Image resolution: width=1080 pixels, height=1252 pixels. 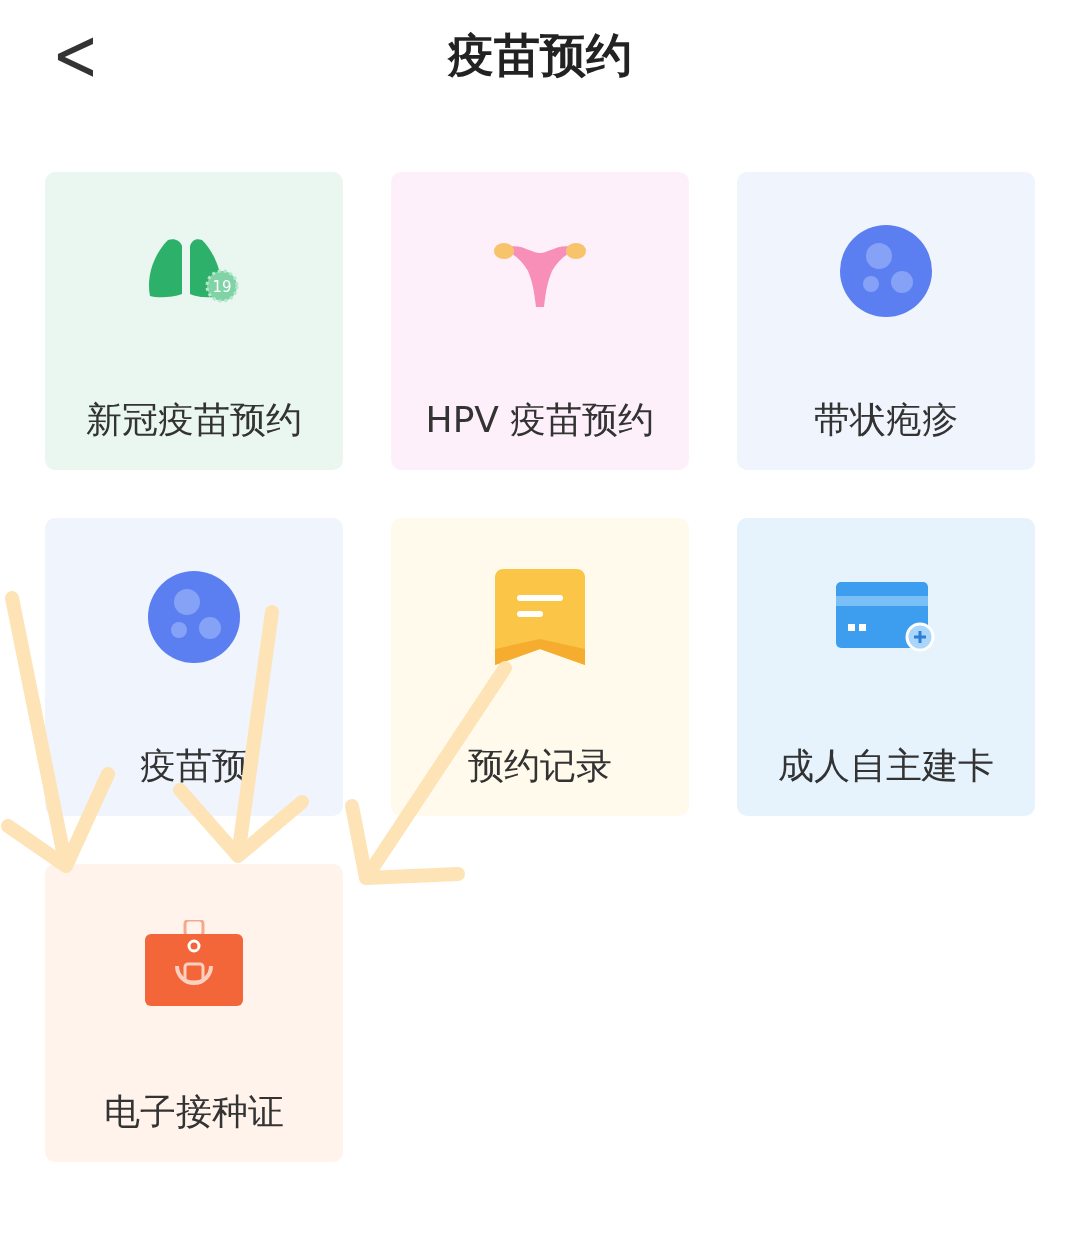 I want to click on vaccine-tile: 带状疱疹, so click(x=886, y=321).